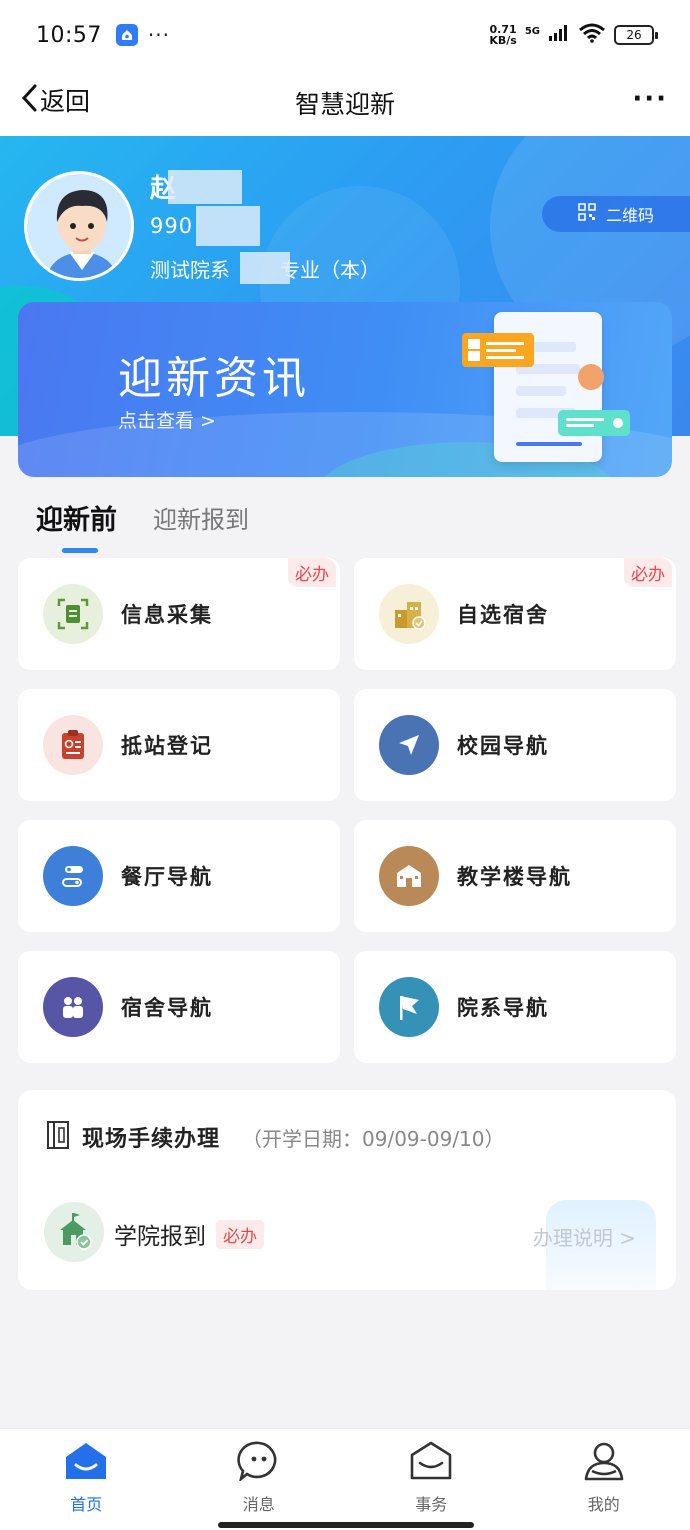  I want to click on chevron-left-icon, so click(29, 100).